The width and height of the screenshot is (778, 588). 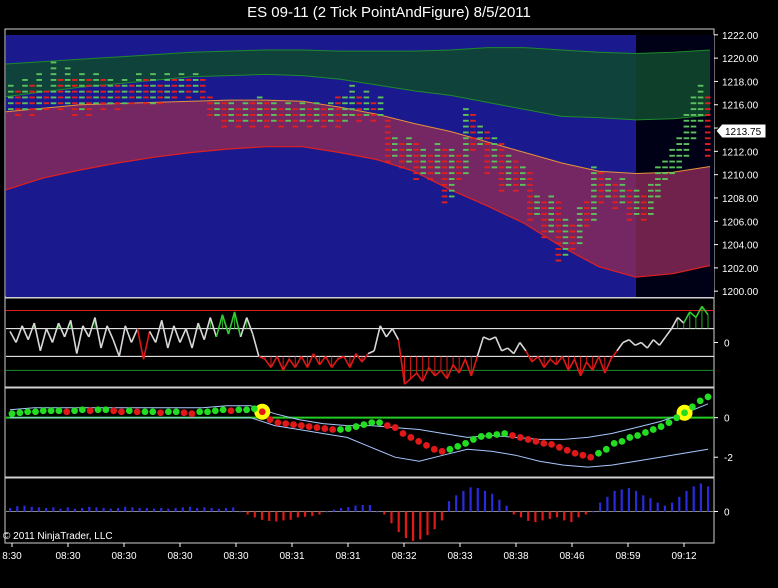 I want to click on histogram-tick-label: 0, so click(x=727, y=513).